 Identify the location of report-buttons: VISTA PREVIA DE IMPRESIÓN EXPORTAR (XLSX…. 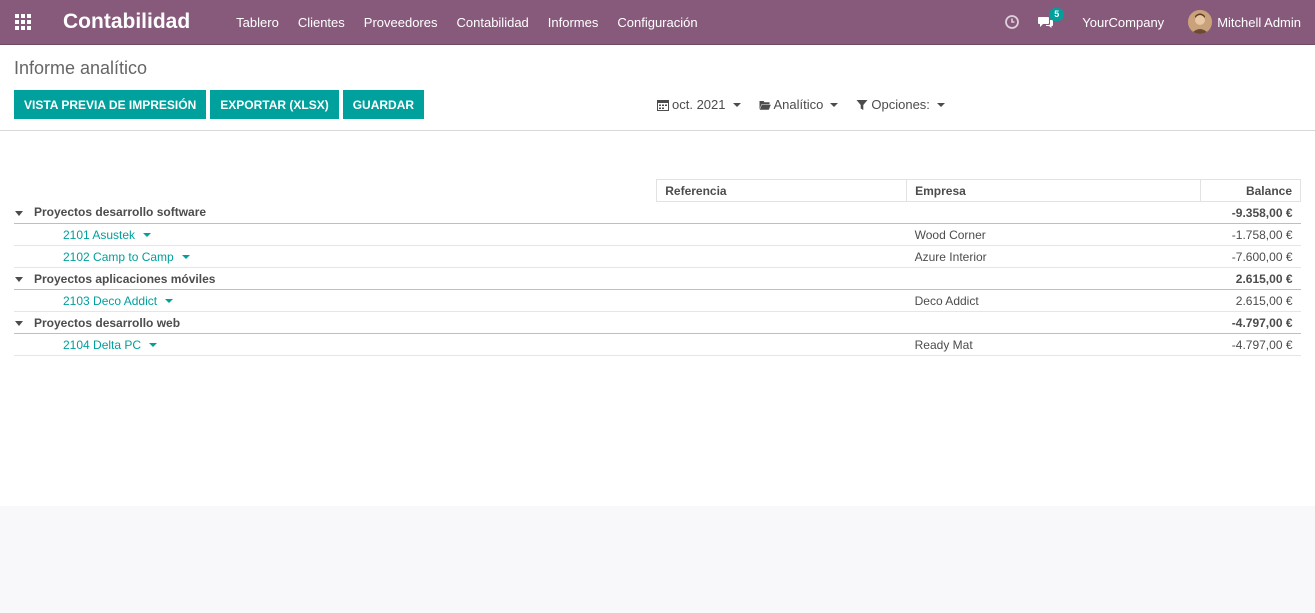
(221, 104).